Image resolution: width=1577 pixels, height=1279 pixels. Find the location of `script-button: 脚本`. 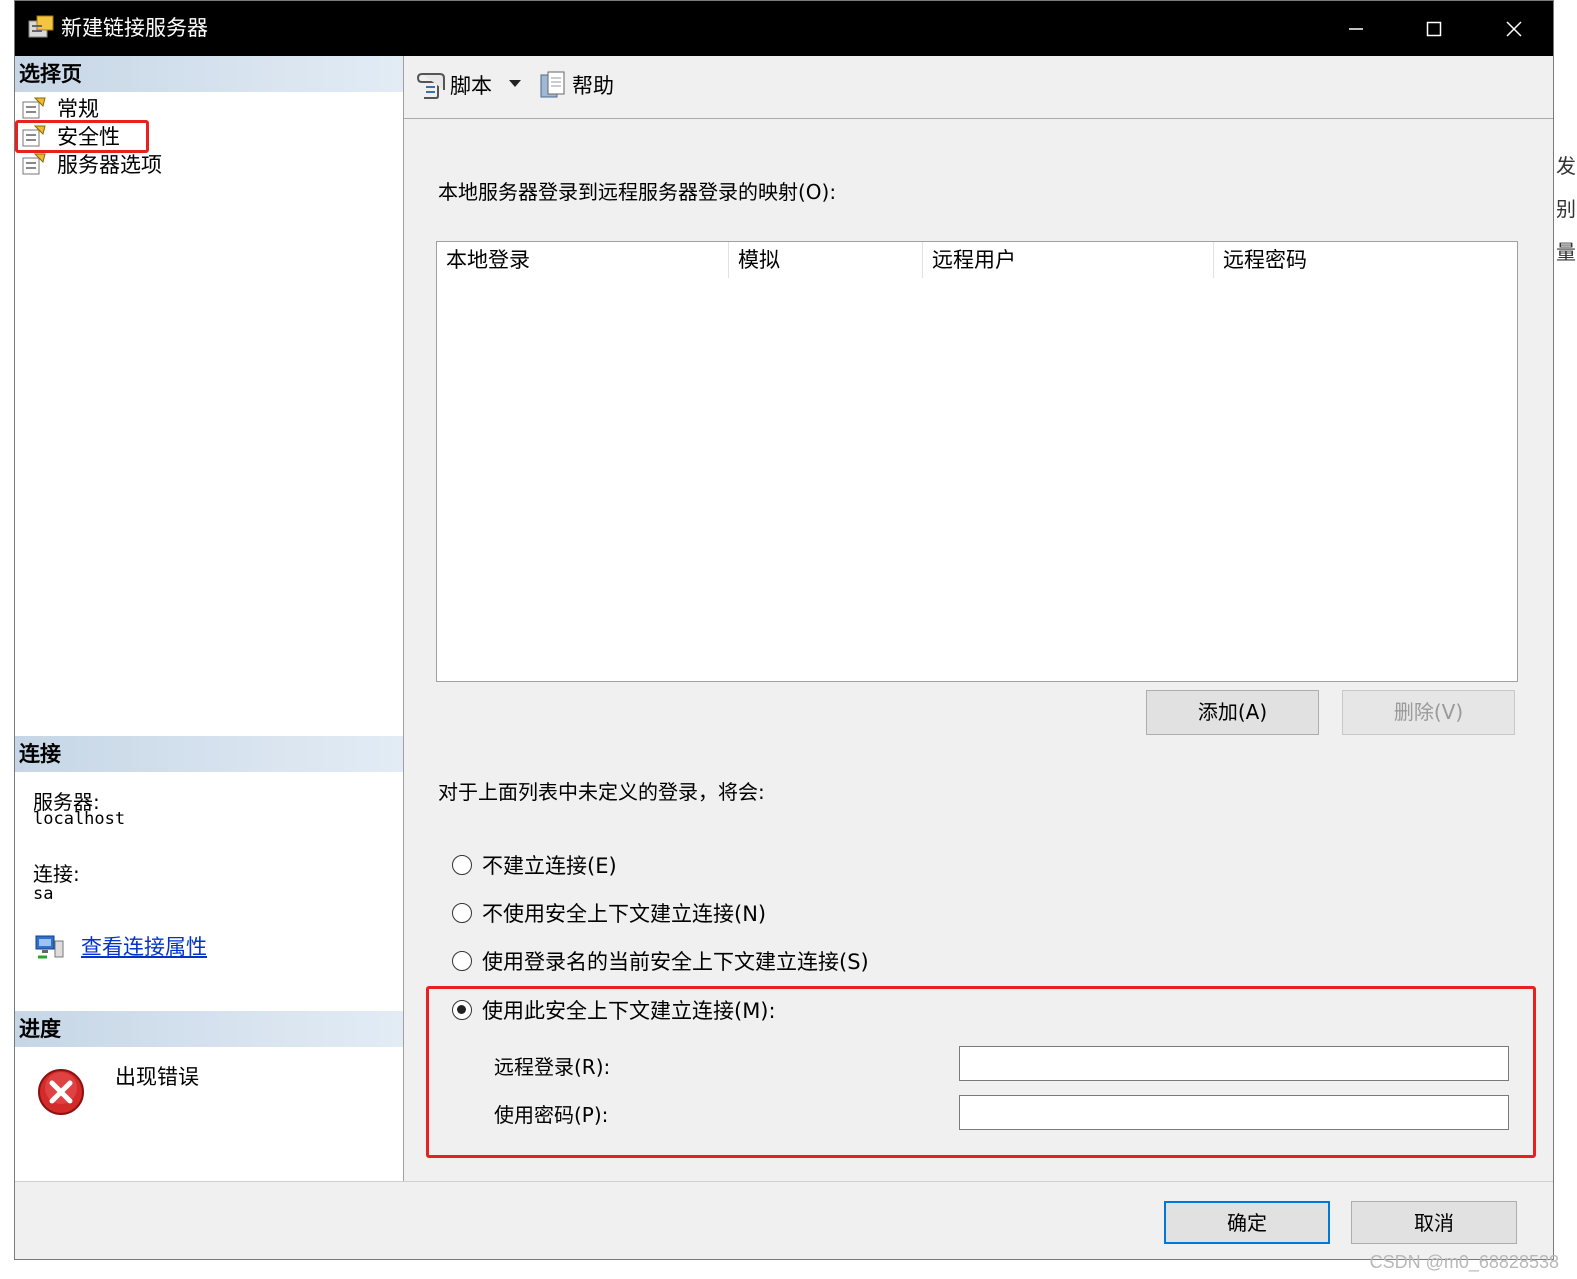

script-button: 脚本 is located at coordinates (454, 85).